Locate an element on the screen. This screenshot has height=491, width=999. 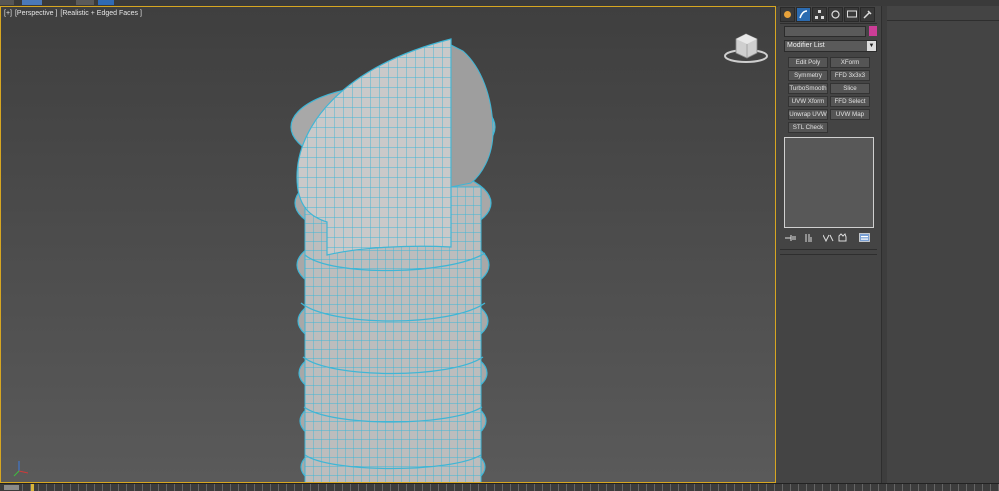
remove-modifier-icon is located at coordinates (842, 237).